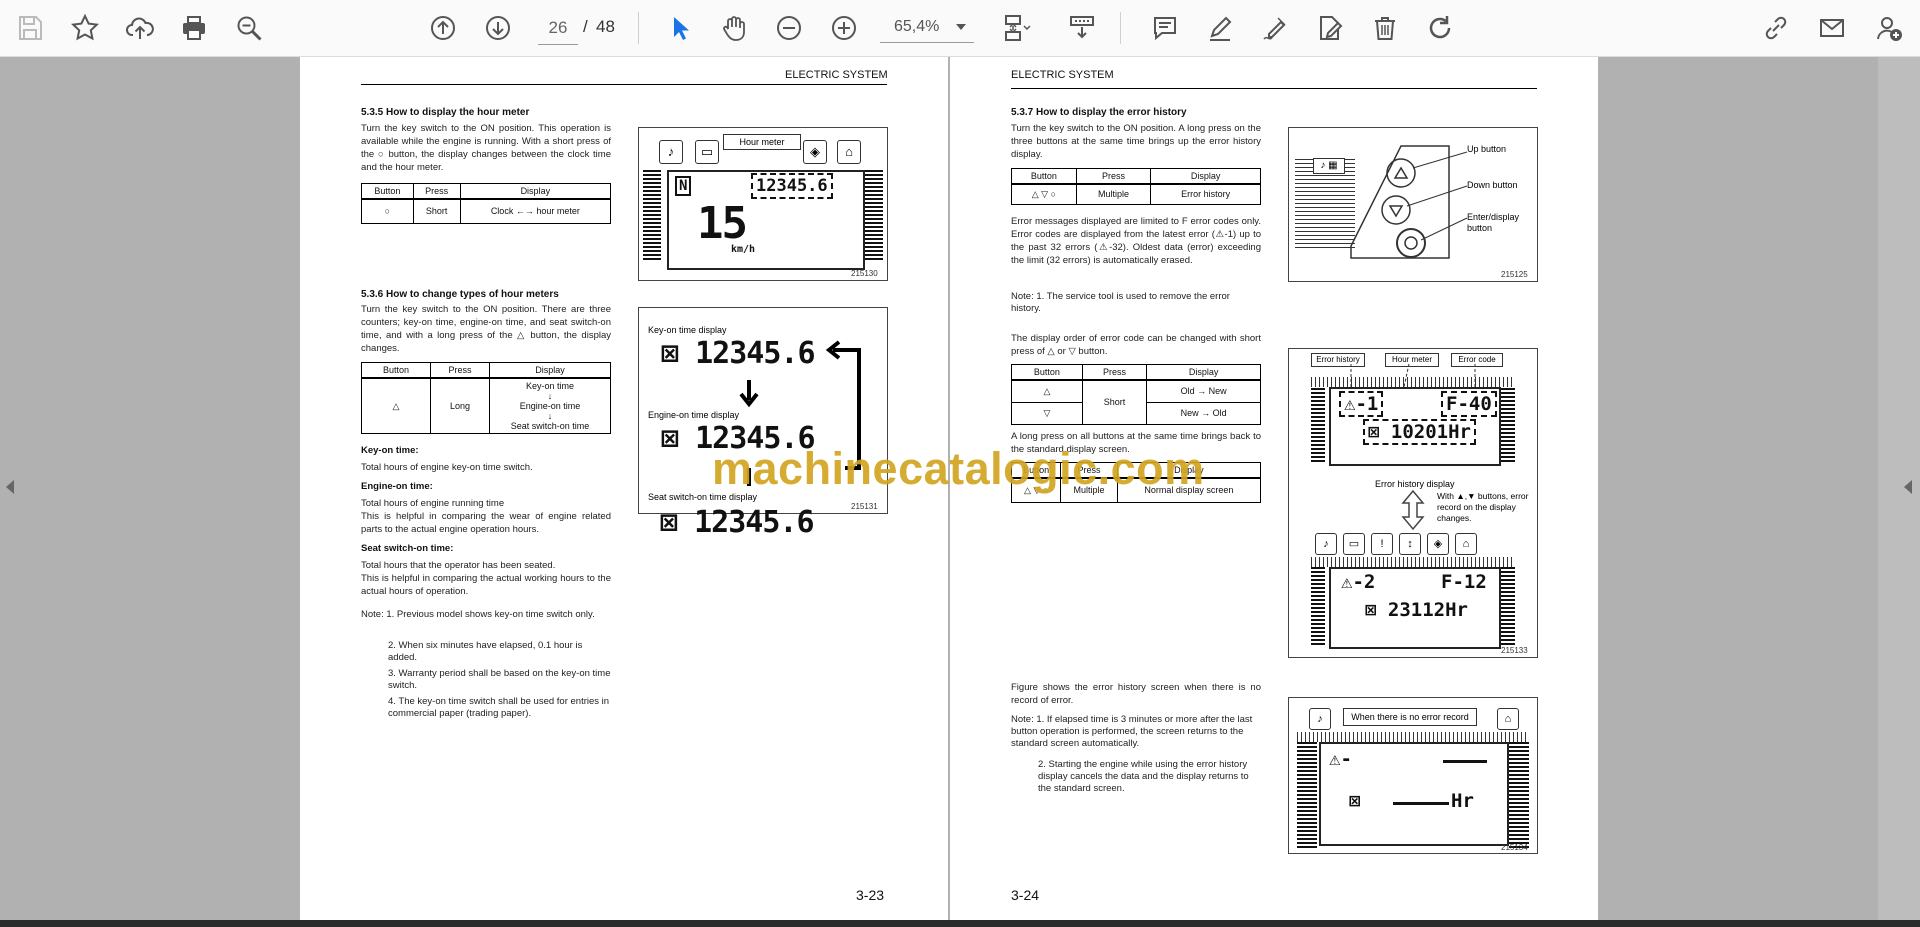 The width and height of the screenshot is (1920, 927). Describe the element at coordinates (1385, 28) in the screenshot. I see `delete-trash-icon` at that location.